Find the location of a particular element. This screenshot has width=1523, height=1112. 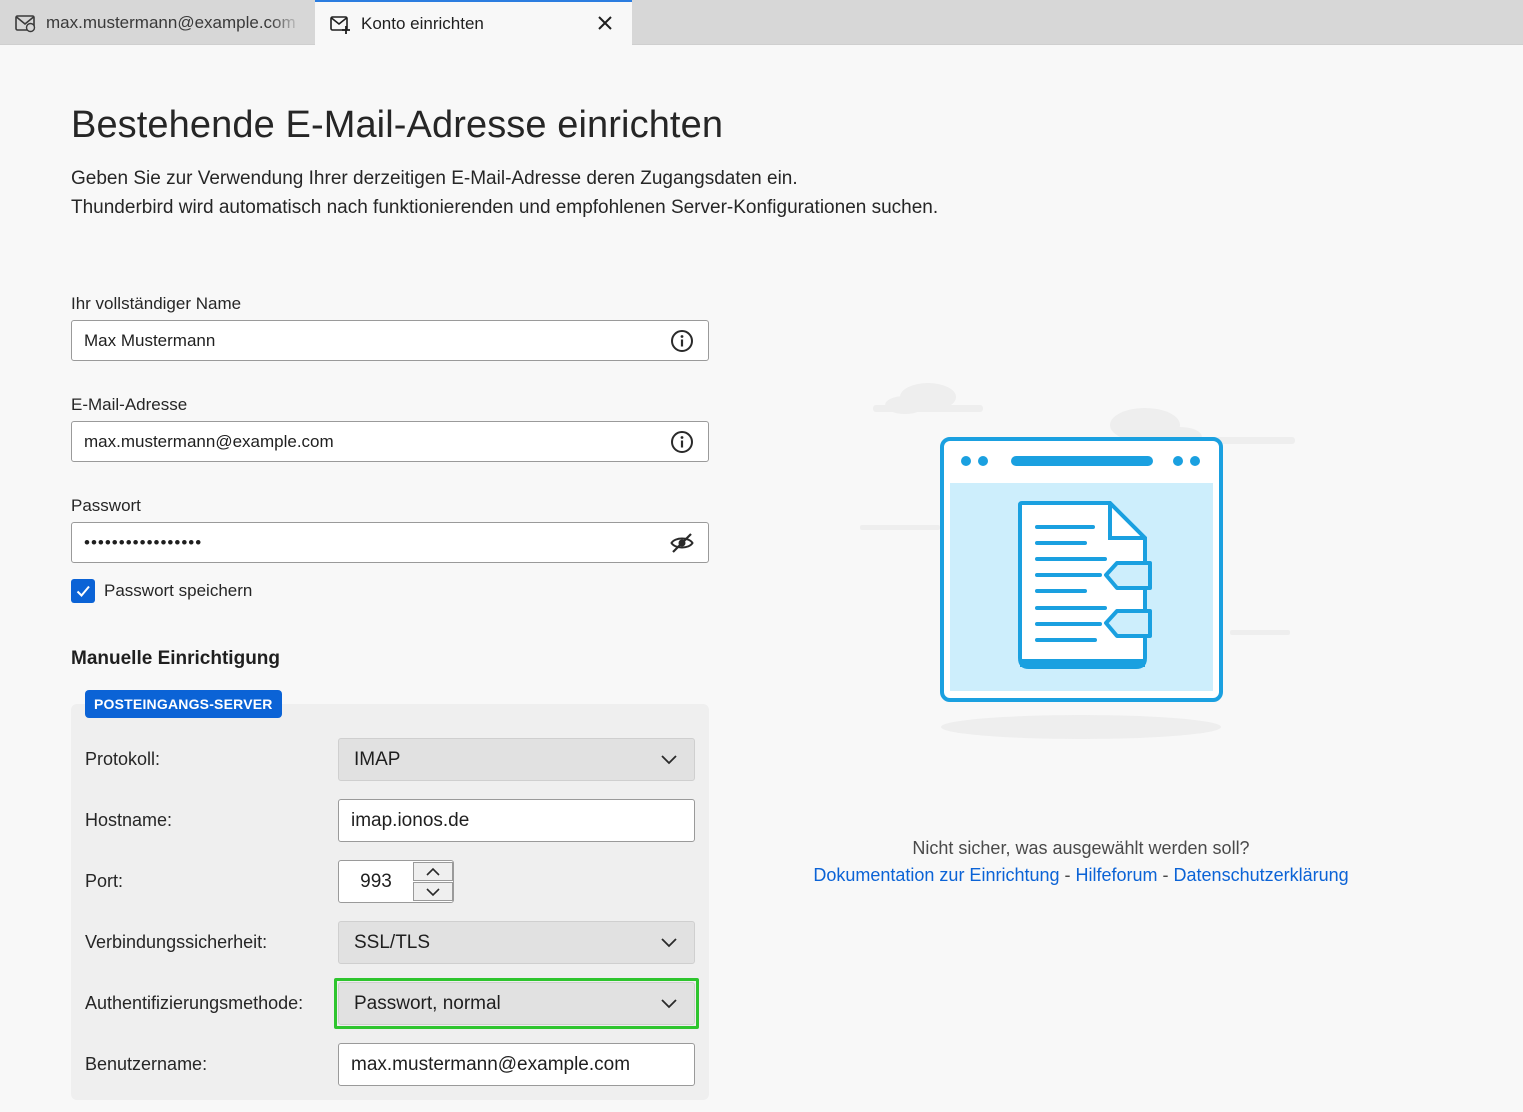

protocol-label: Protokoll: is located at coordinates (123, 759).